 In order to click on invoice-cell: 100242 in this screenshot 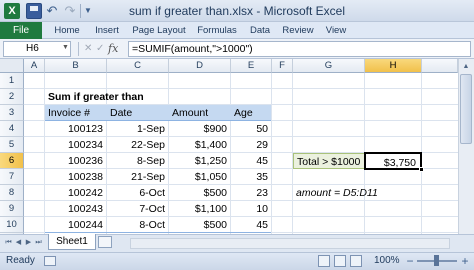, I will do `click(76, 193)`.